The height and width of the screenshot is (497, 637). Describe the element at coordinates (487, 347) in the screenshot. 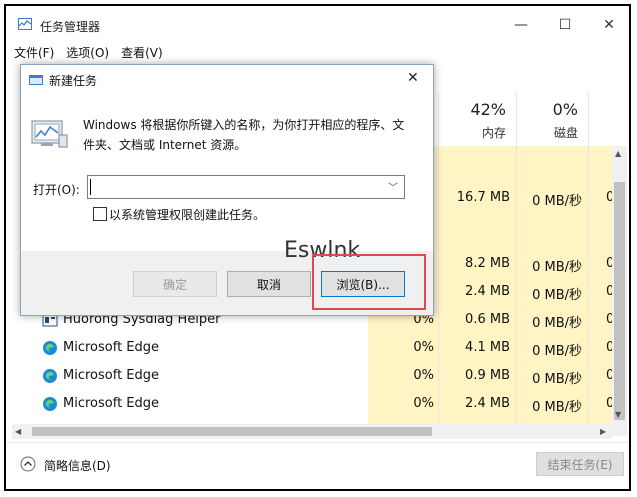

I see `row-memory: 4.1 MB` at that location.